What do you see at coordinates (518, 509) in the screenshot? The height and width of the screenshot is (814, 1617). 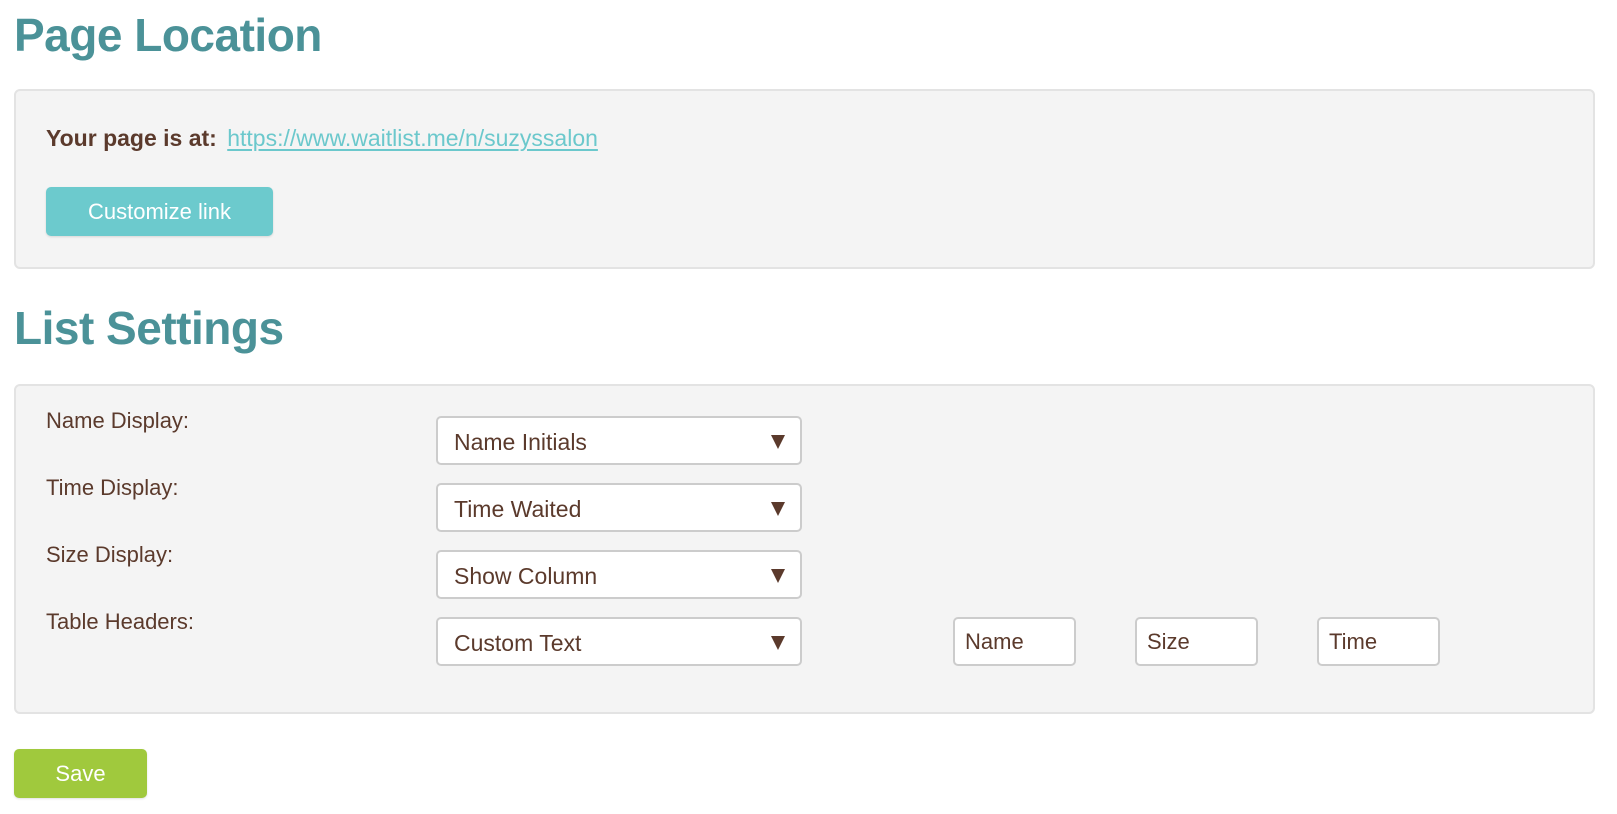 I see `time-display-value: Time Waited` at bounding box center [518, 509].